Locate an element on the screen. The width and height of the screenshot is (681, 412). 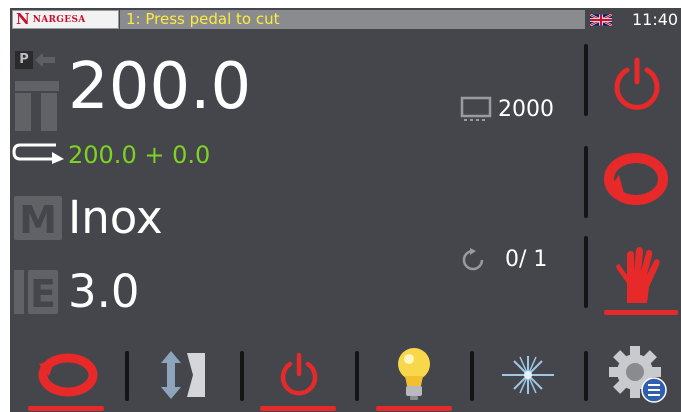
light-bulb-icon is located at coordinates (414, 374).